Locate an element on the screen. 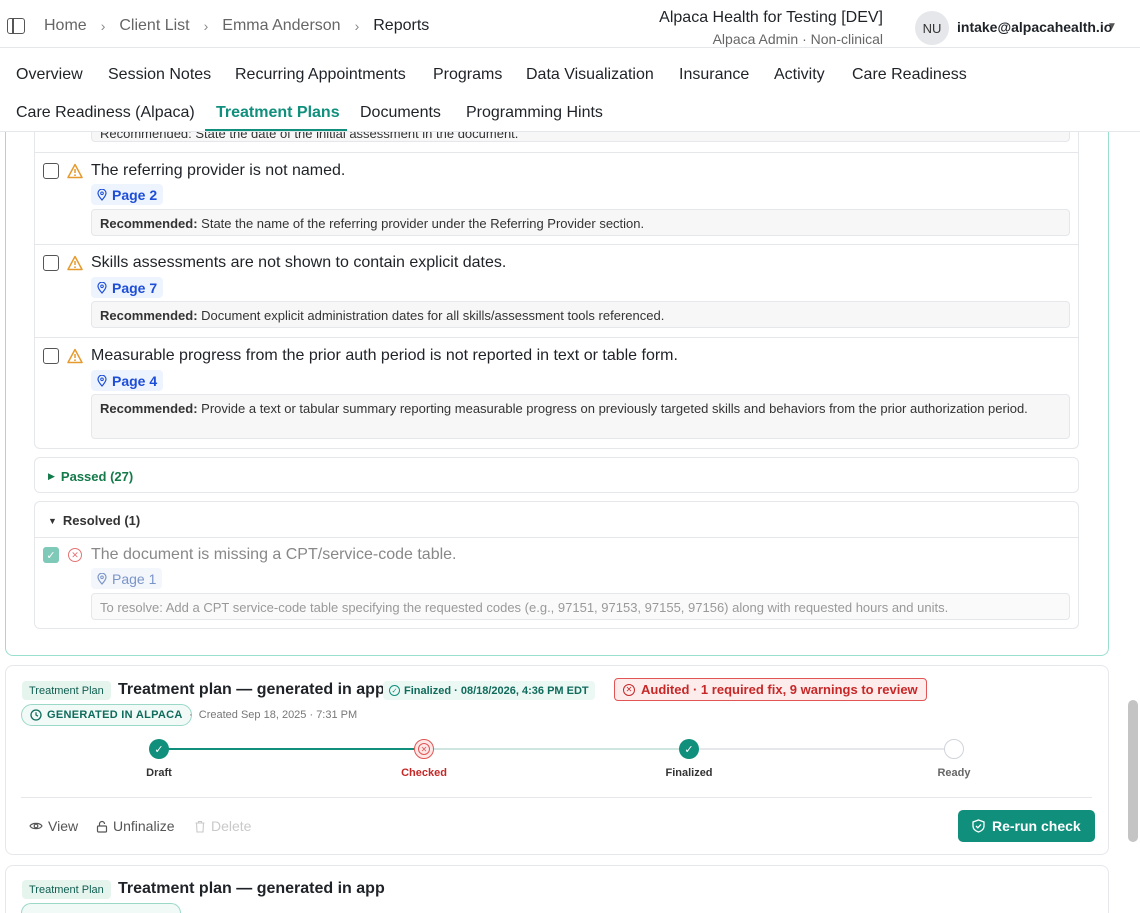 This screenshot has width=1140, height=913. resolved-toggle: ▼ Resolved (1) is located at coordinates (94, 520).